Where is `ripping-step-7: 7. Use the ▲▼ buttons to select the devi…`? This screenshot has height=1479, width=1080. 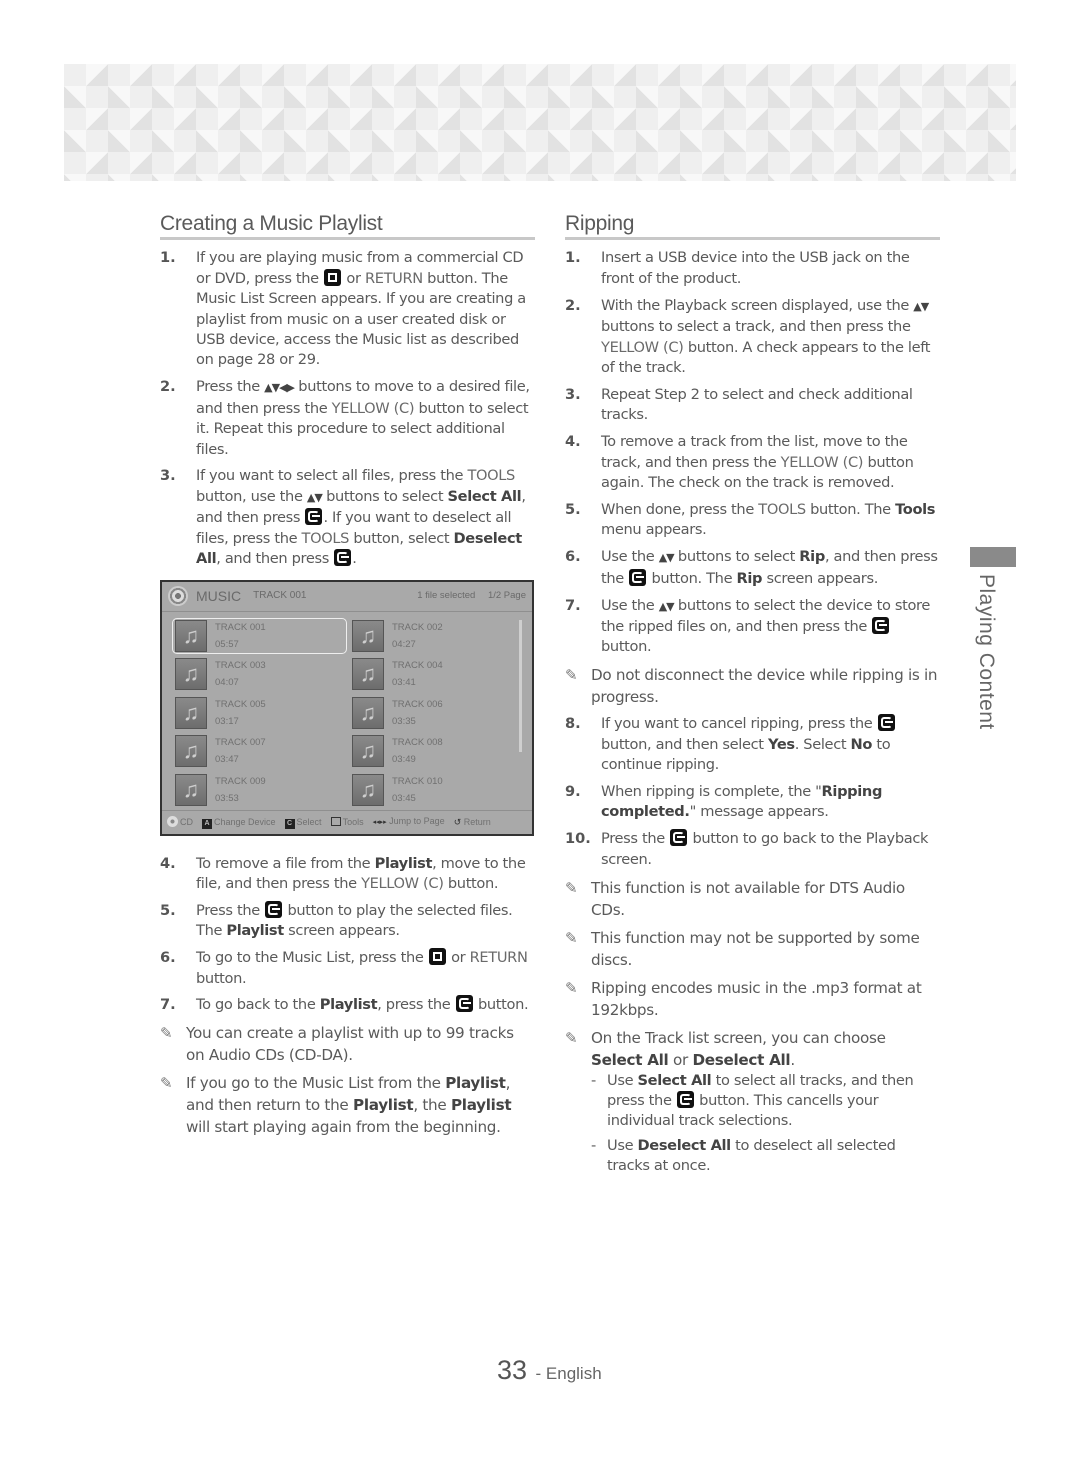 ripping-step-7: 7. Use the ▲▼ buttons to select the devi… is located at coordinates (748, 626).